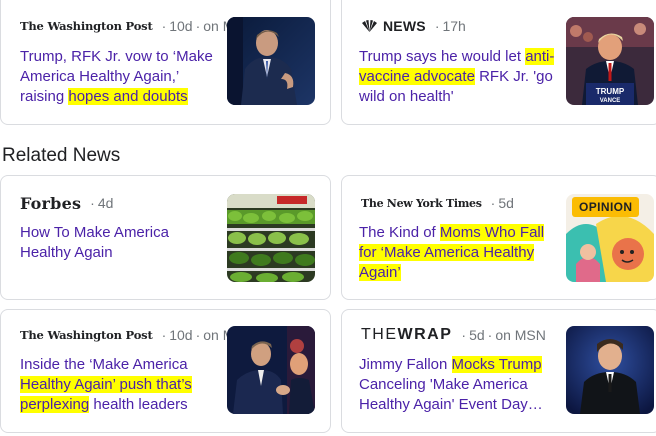 The height and width of the screenshot is (436, 656). I want to click on grocery-produce-photo, so click(271, 238).